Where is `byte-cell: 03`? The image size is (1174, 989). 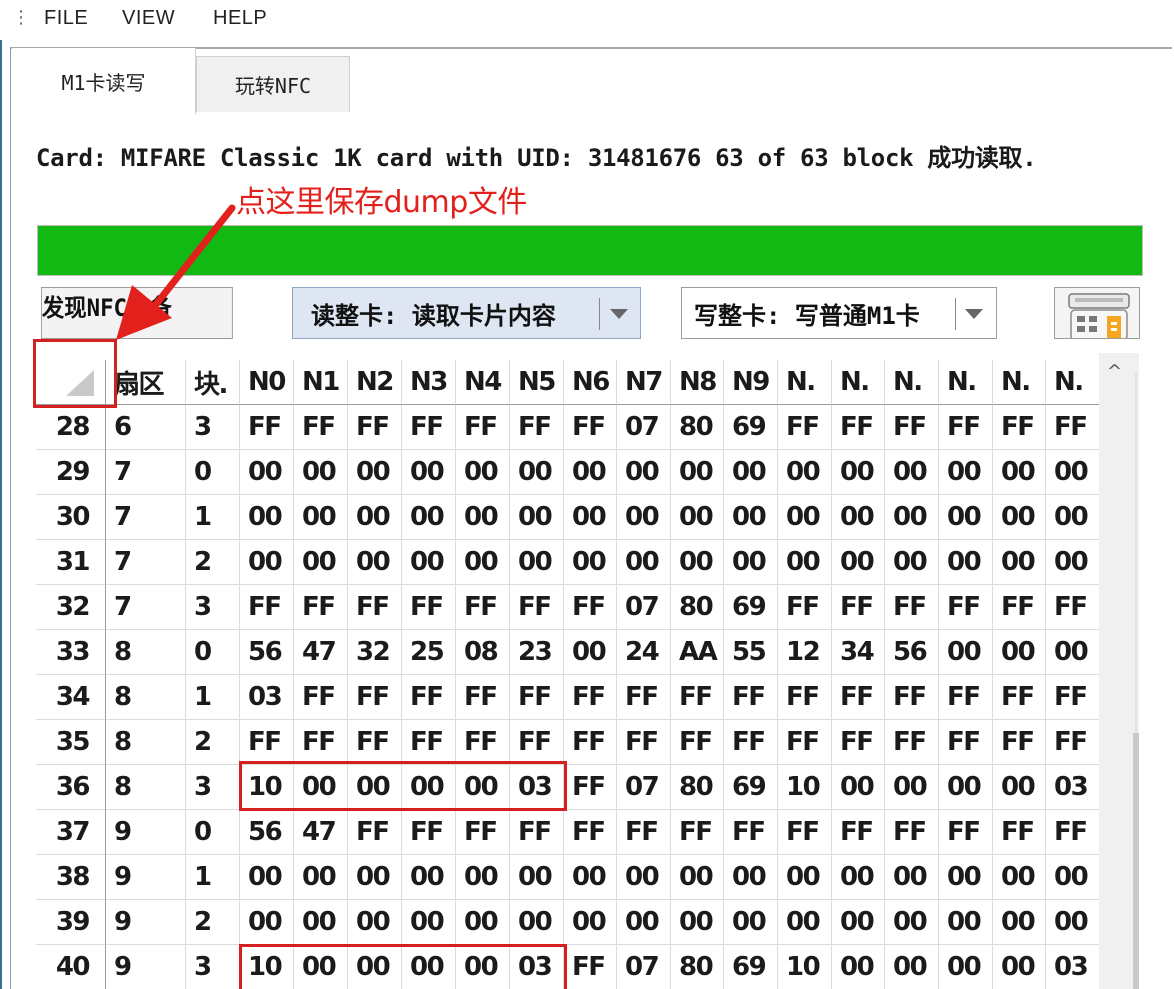
byte-cell: 03 is located at coordinates (267, 697).